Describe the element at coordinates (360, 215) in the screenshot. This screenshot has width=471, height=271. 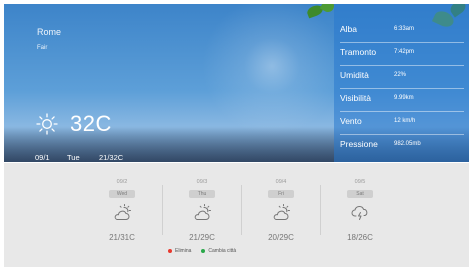
I see `thunderstorm-icon` at that location.